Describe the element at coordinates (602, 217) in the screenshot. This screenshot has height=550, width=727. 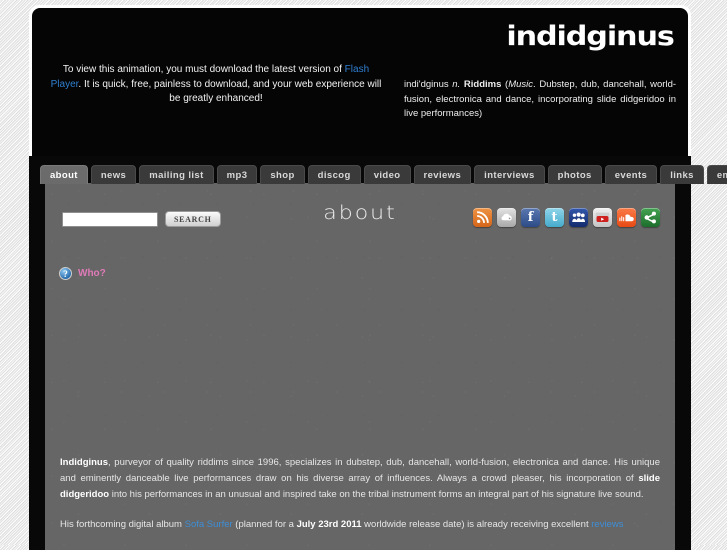
I see `youtube-icon` at that location.